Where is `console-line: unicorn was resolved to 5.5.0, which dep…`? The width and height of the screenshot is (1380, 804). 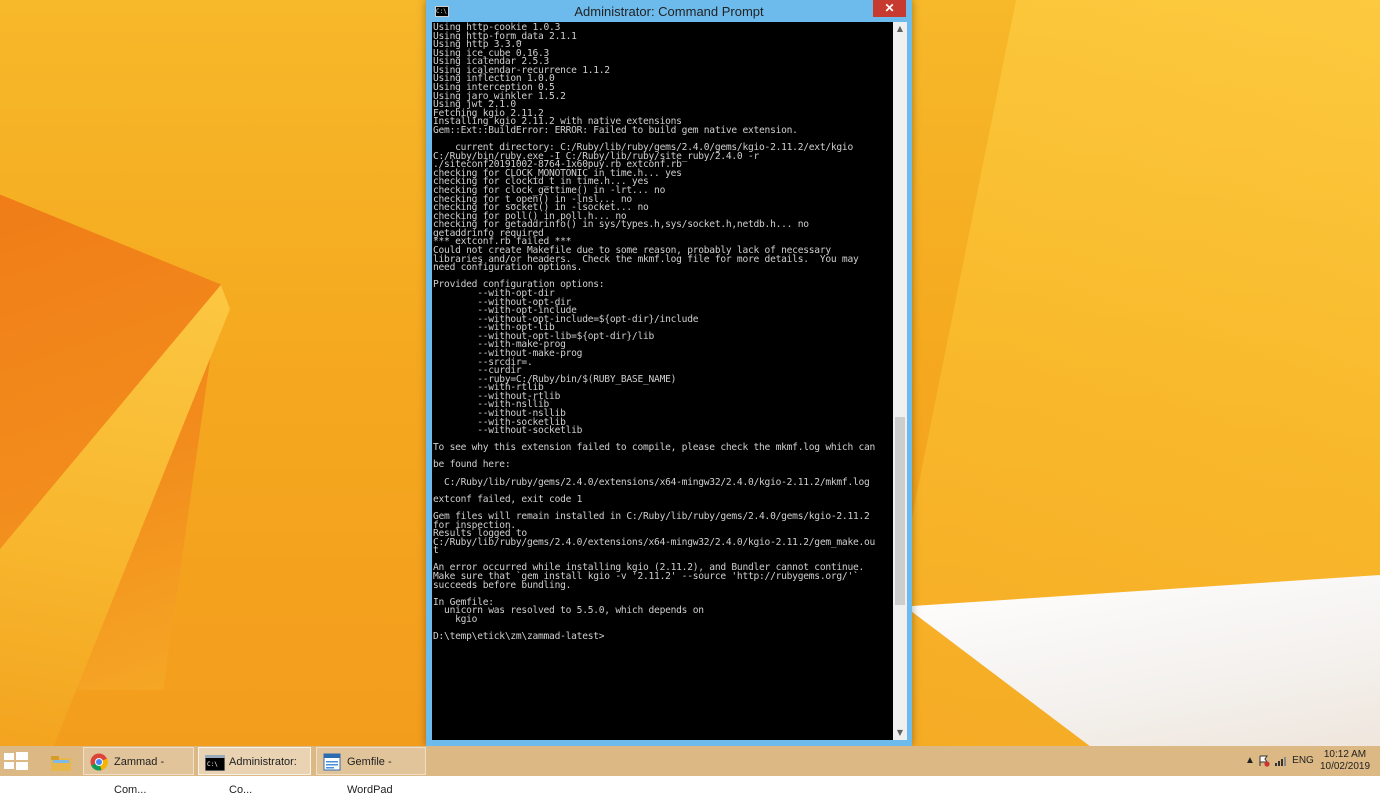 console-line: unicorn was resolved to 5.5.0, which dep… is located at coordinates (568, 611).